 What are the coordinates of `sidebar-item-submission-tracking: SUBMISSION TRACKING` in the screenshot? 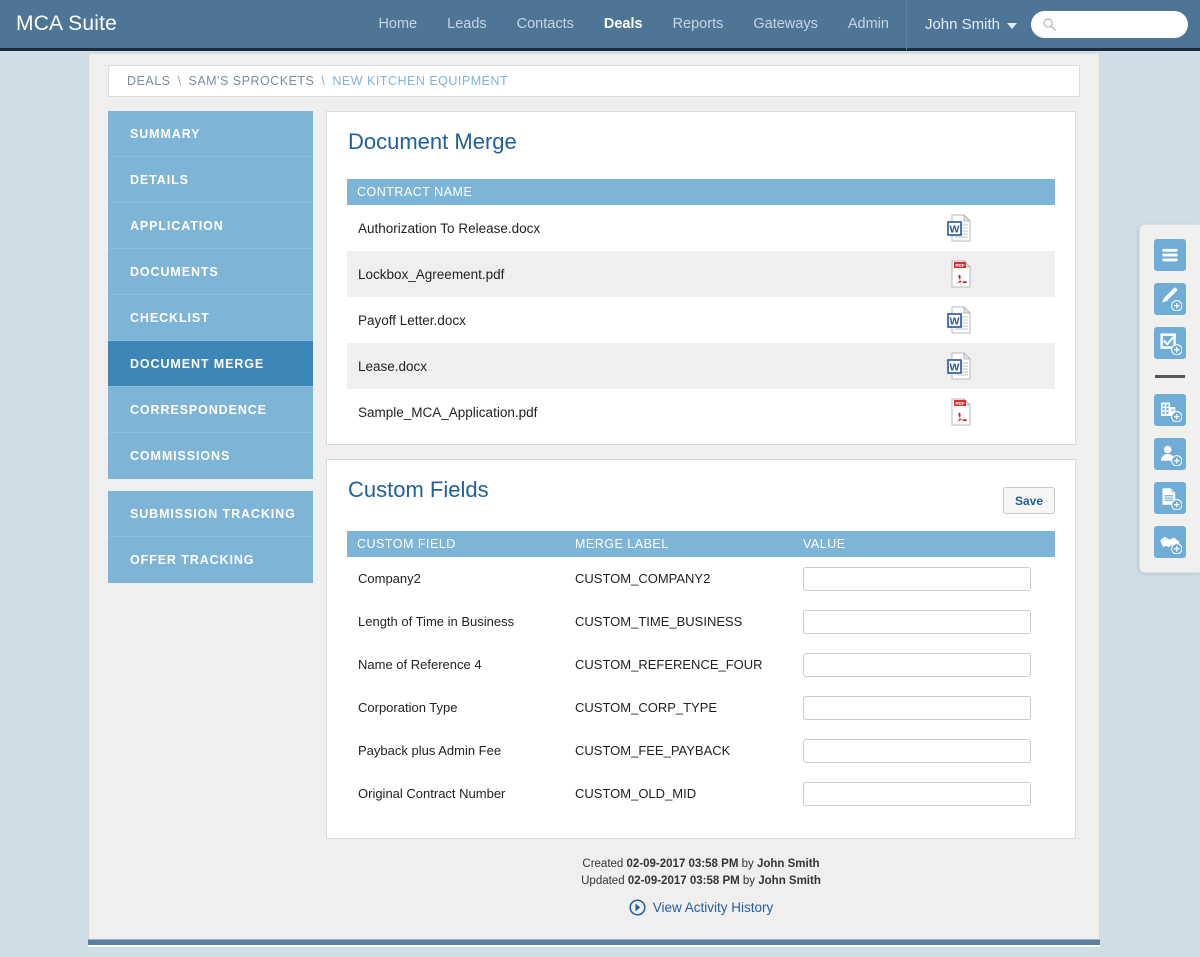 It's located at (210, 514).